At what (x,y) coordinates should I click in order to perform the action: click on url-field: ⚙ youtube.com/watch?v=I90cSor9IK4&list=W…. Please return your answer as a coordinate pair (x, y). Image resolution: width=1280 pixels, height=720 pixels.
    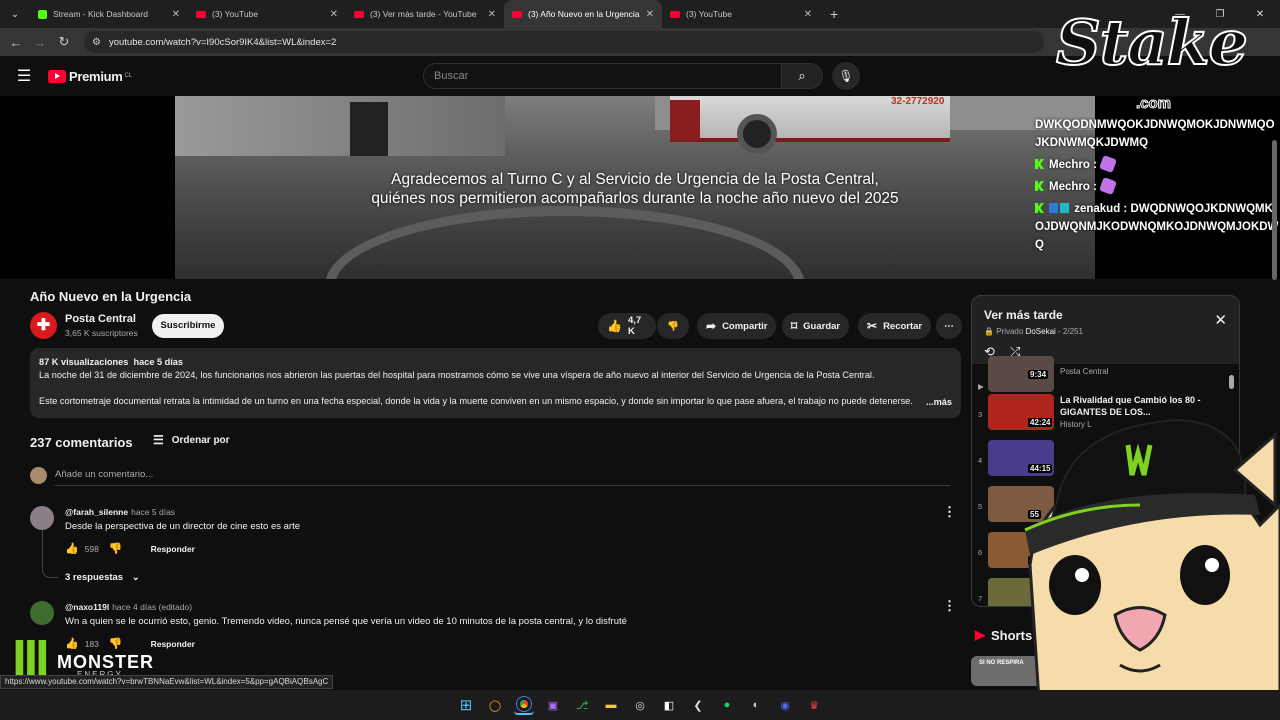
    Looking at the image, I should click on (564, 42).